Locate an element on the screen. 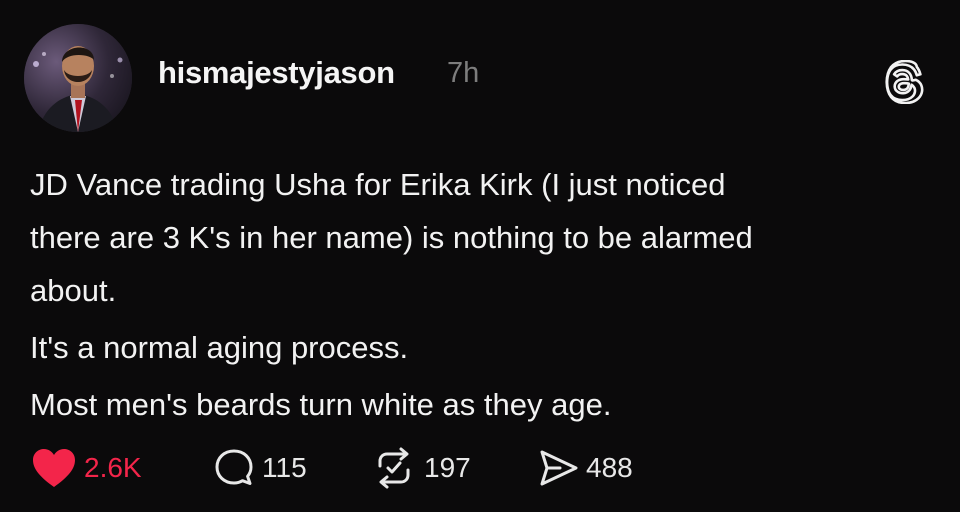 The height and width of the screenshot is (512, 960). repost-arrows-icon is located at coordinates (394, 468).